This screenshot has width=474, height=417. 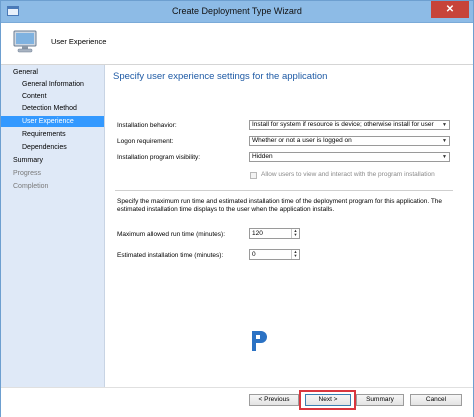 I want to click on max-run-time-spinner: ▲ ▼, so click(x=295, y=233).